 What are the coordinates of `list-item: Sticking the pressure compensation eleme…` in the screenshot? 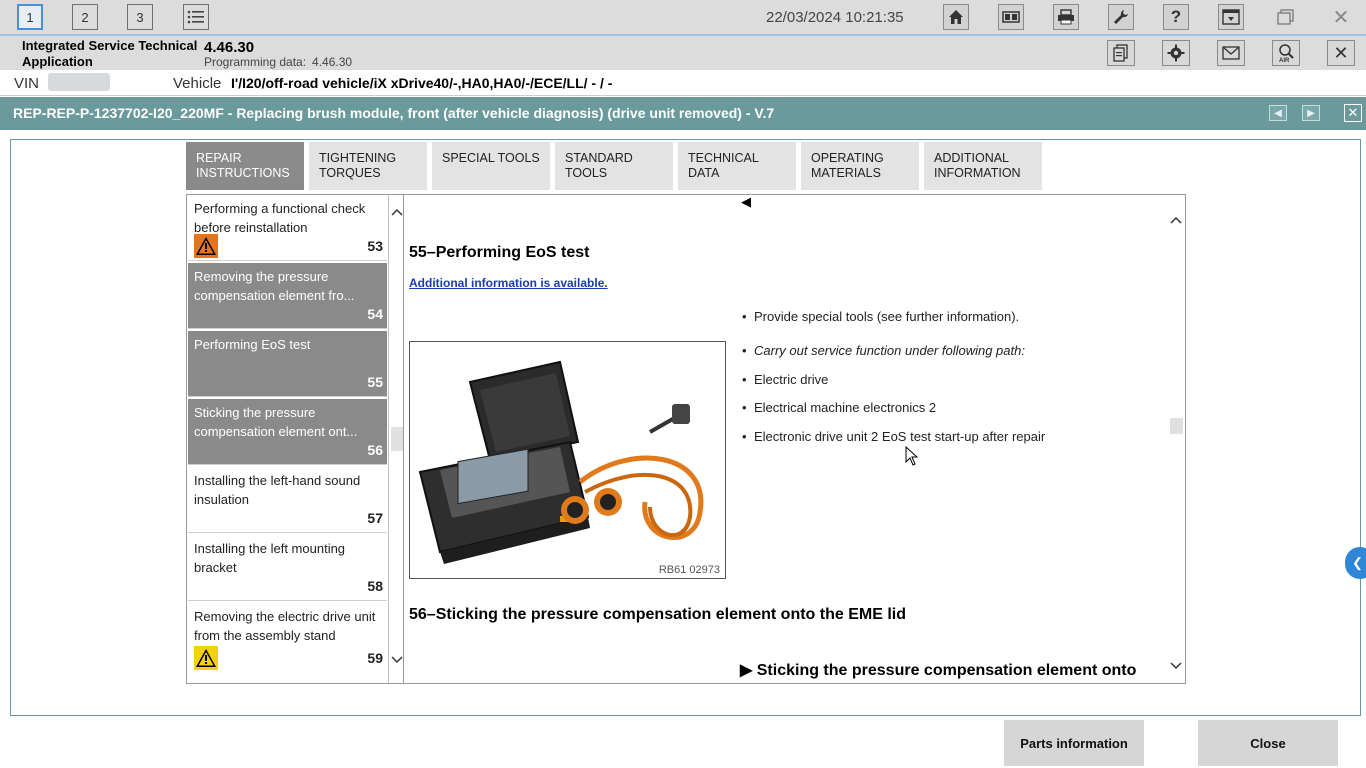 It's located at (287, 432).